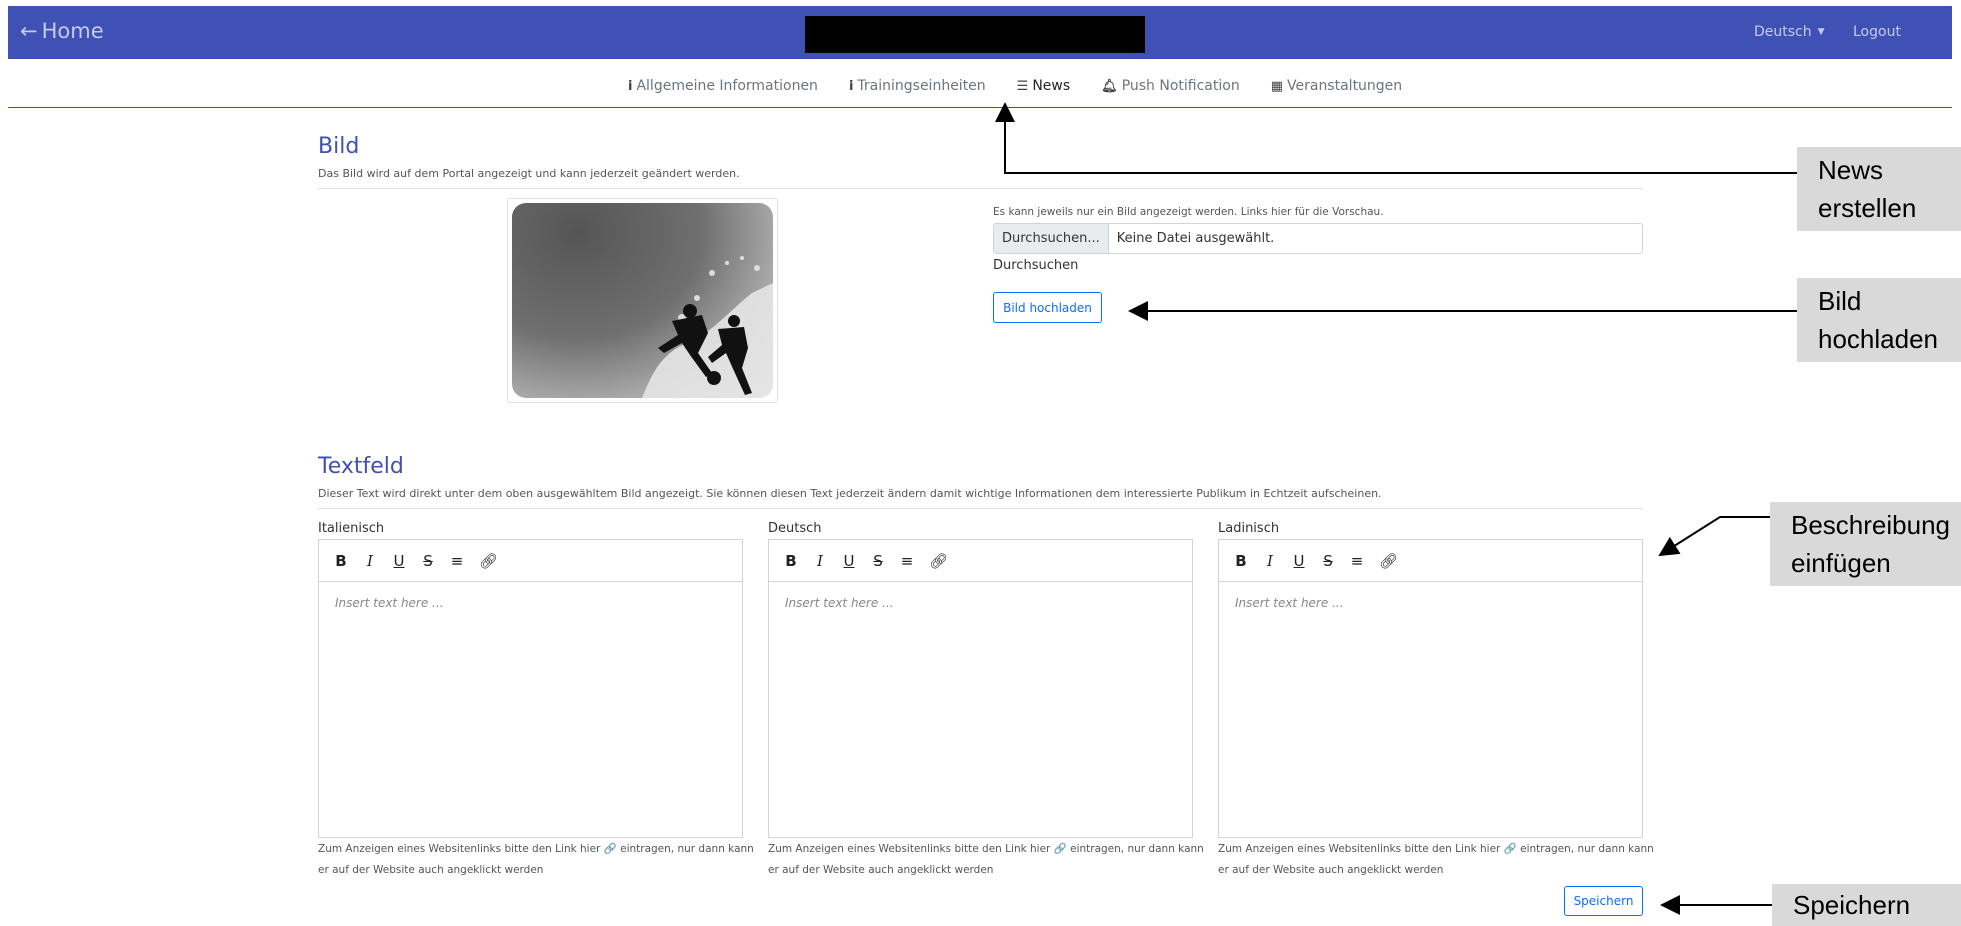 The width and height of the screenshot is (1961, 926). Describe the element at coordinates (1879, 189) in the screenshot. I see `annotation-news: News erstellen` at that location.